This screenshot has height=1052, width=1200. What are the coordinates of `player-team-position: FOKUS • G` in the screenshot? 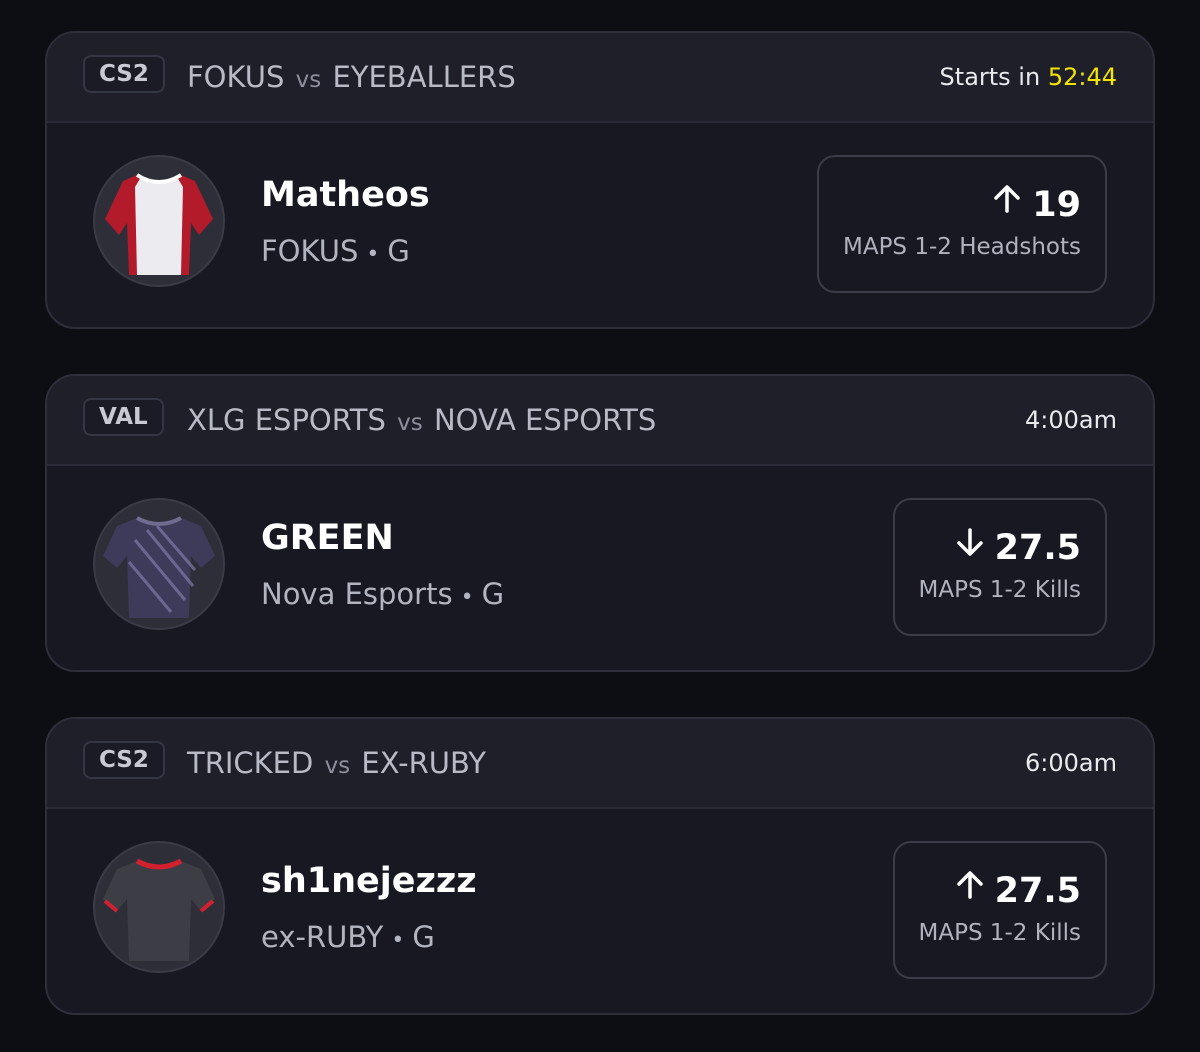 It's located at (335, 253).